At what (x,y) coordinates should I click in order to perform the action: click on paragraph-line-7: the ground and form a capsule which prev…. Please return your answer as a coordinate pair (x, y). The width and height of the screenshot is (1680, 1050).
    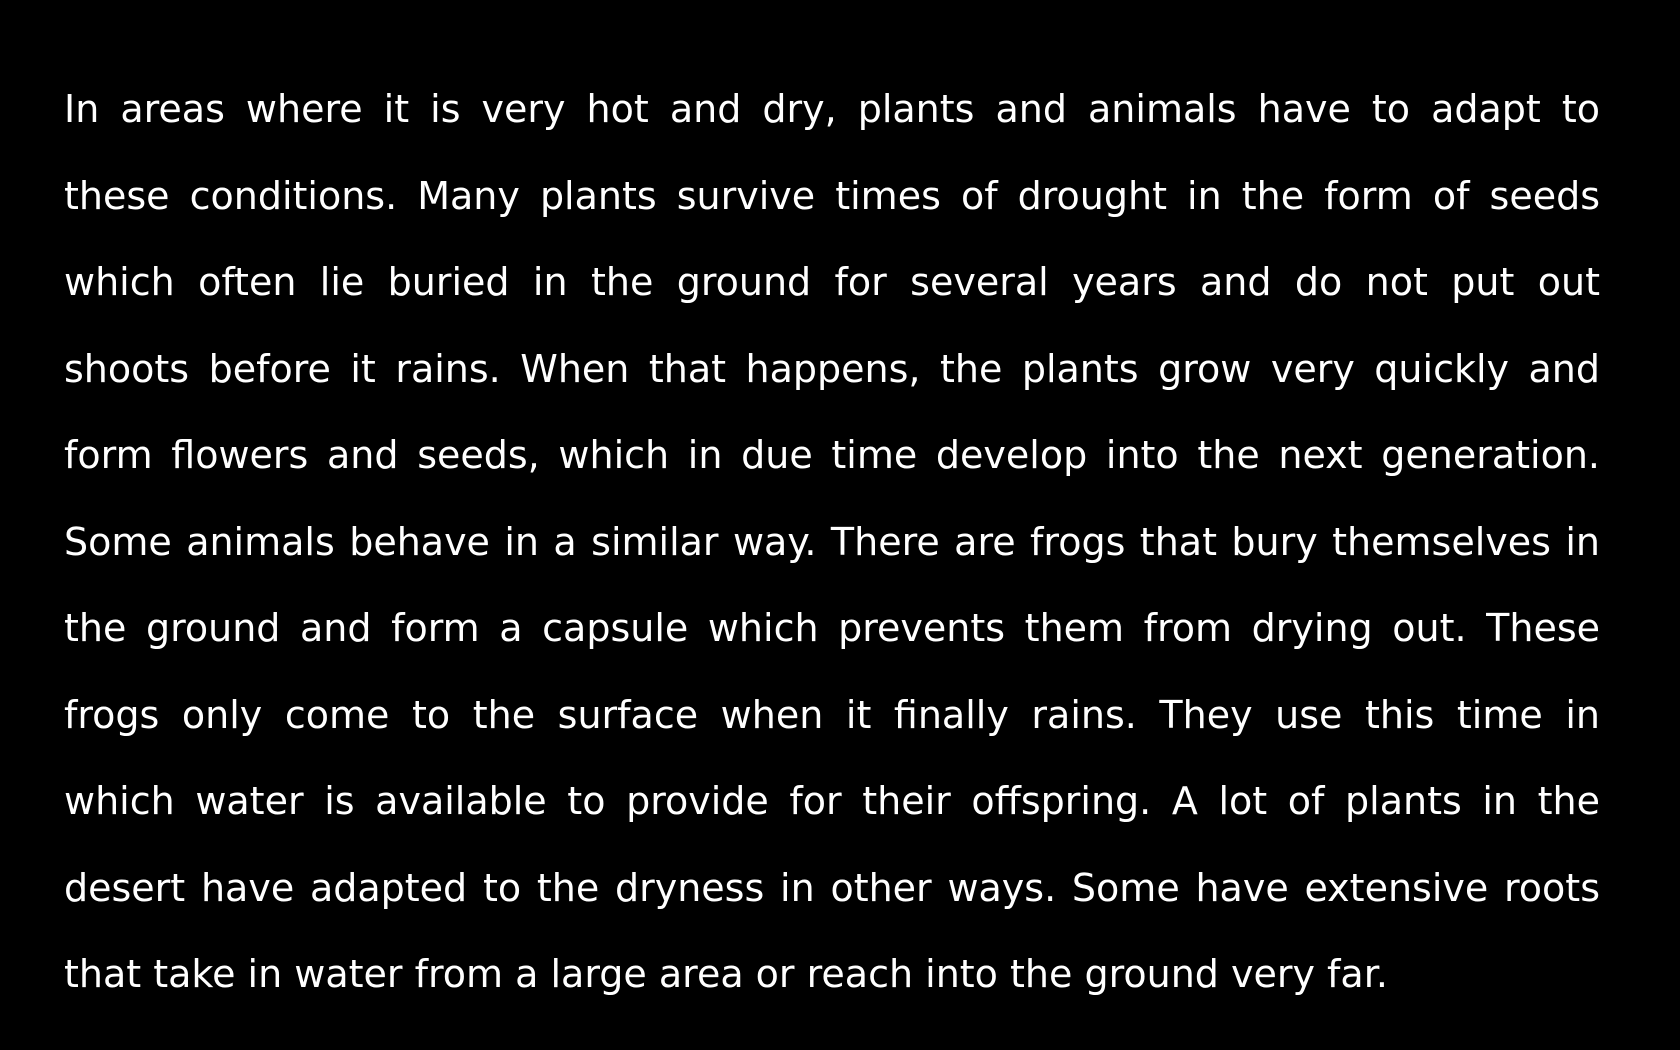
    Looking at the image, I should click on (832, 628).